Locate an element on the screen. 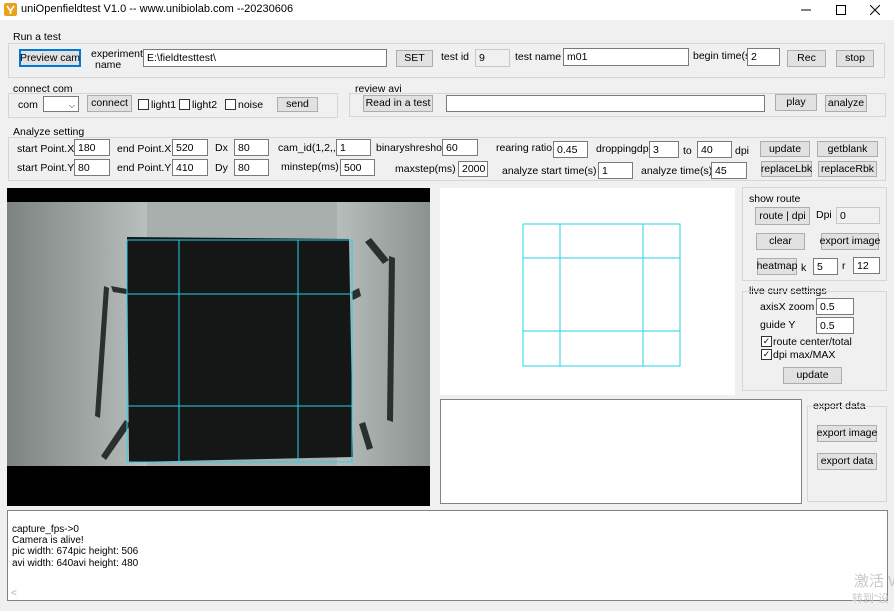 The image size is (894, 611). log-line: capture_fps->0 is located at coordinates (45, 529).